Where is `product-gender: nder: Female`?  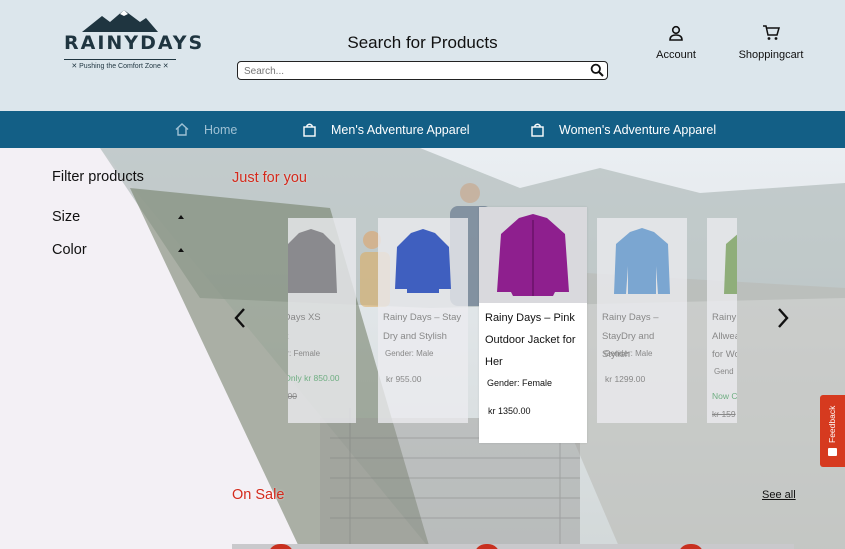 product-gender: nder: Female is located at coordinates (304, 353).